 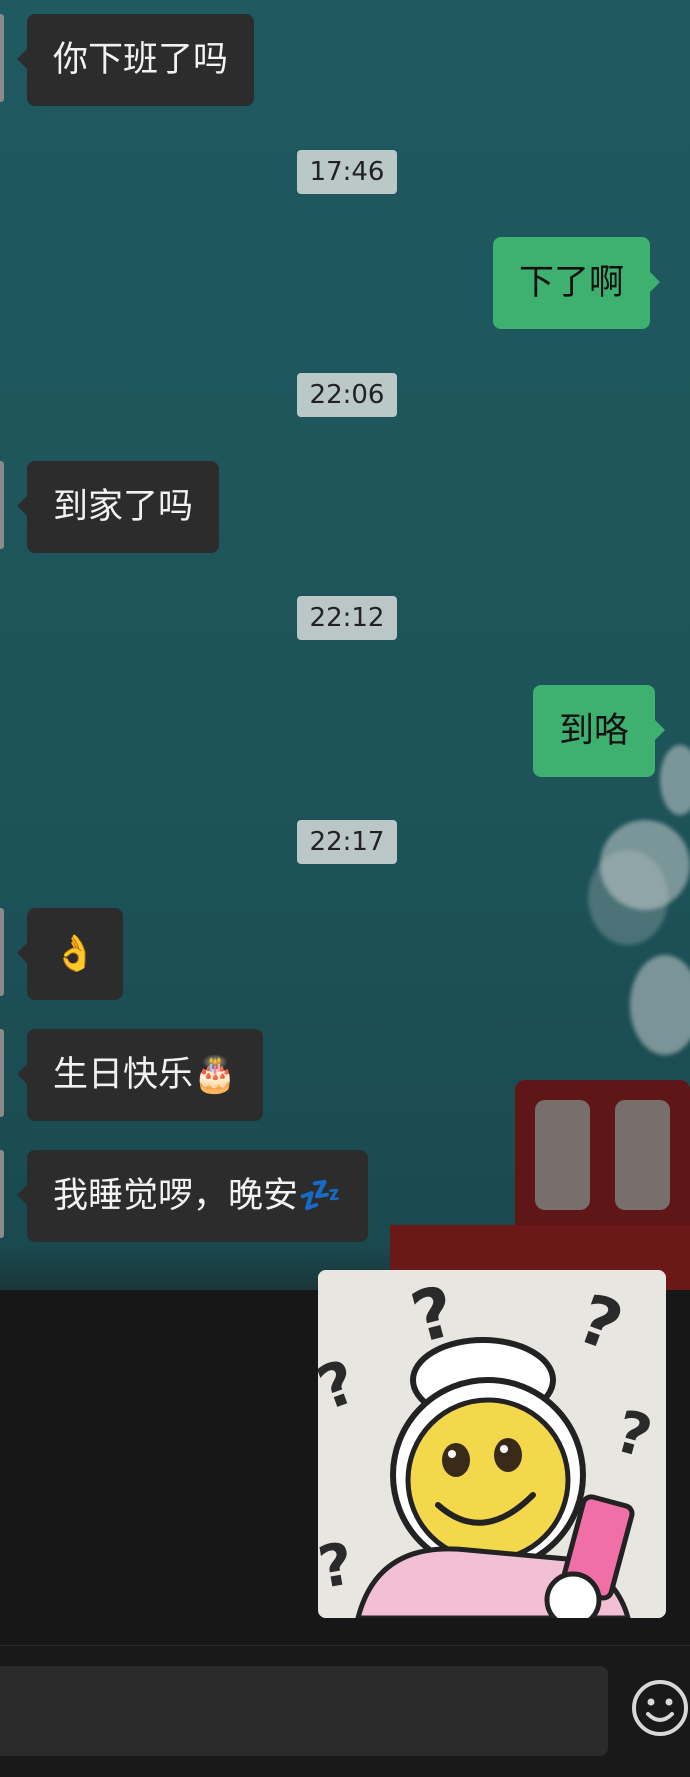 I want to click on confused-smiley-sticker: ? ? ? ? ?, so click(x=492, y=1444).